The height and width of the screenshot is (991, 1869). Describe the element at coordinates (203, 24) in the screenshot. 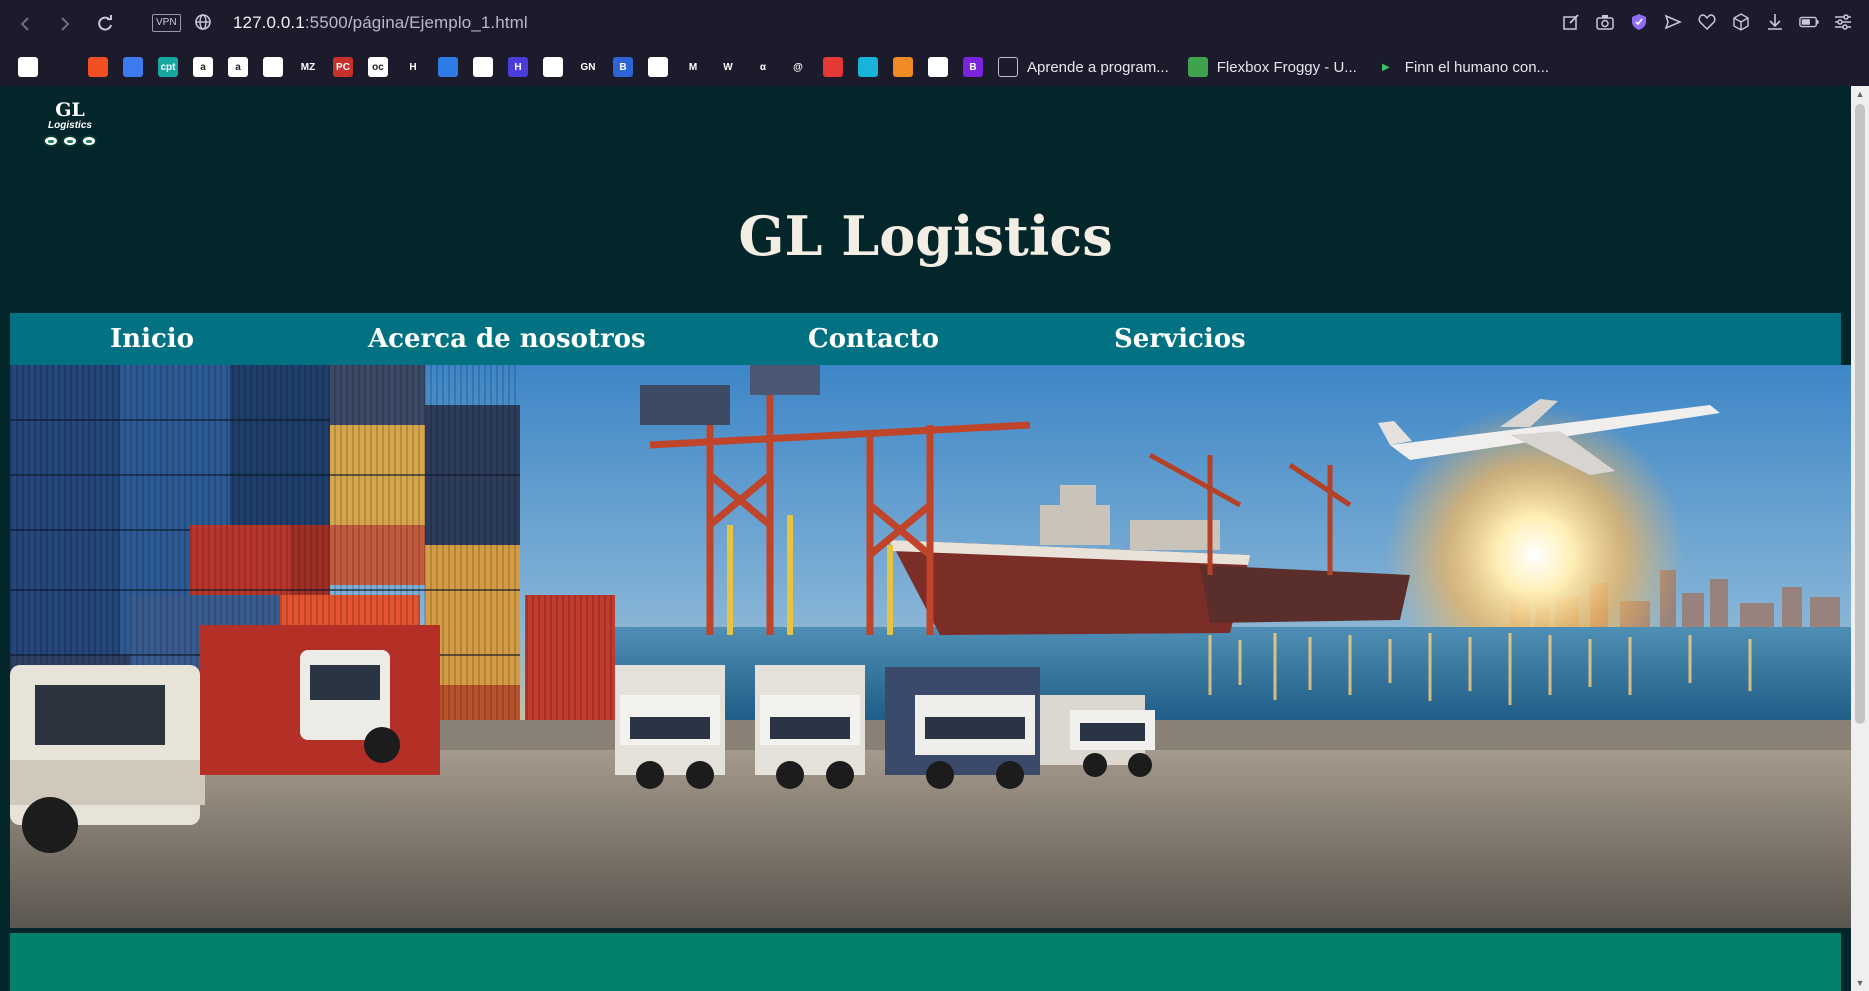

I see `globe-icon` at that location.